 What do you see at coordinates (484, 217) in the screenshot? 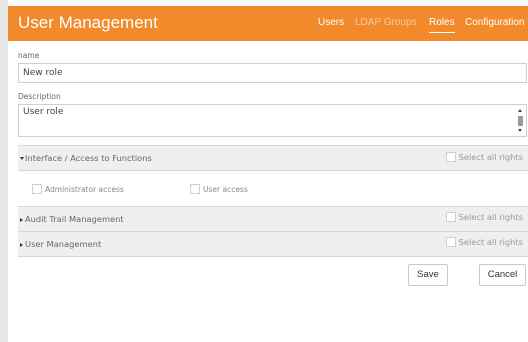
I see `select-all-audit-trail: Select all rights` at bounding box center [484, 217].